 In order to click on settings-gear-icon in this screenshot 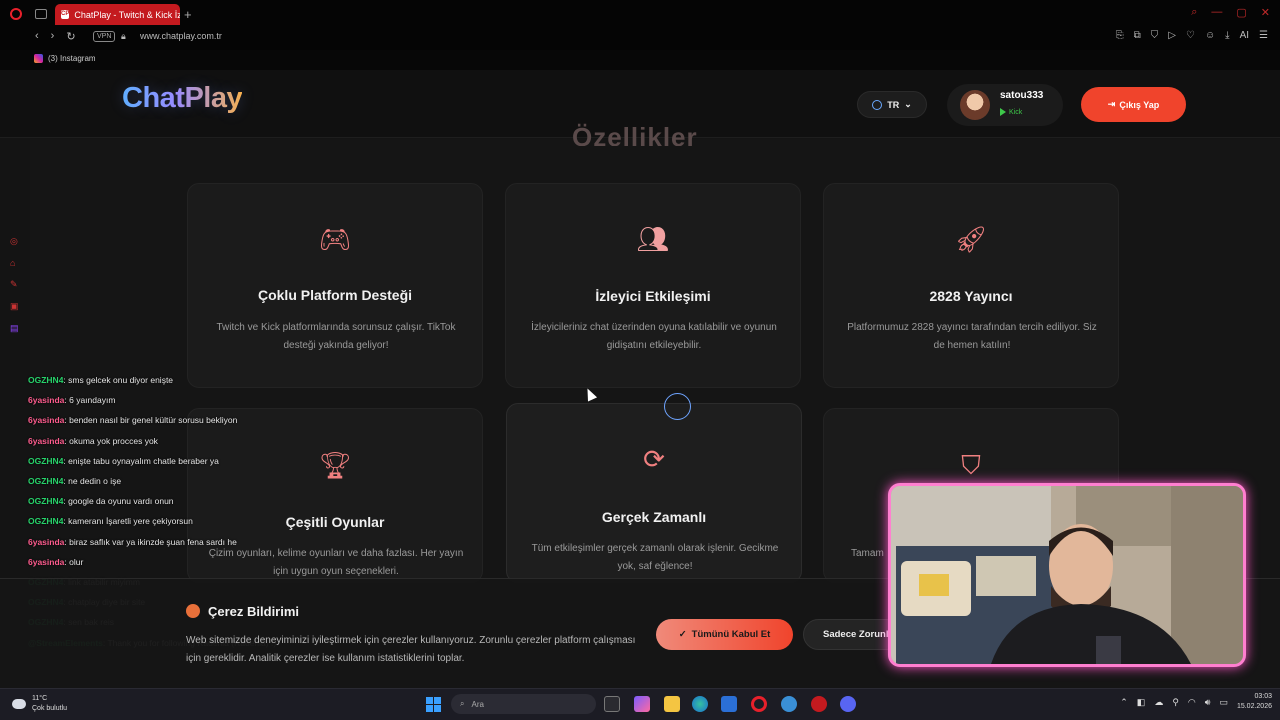, I will do `click(789, 704)`.